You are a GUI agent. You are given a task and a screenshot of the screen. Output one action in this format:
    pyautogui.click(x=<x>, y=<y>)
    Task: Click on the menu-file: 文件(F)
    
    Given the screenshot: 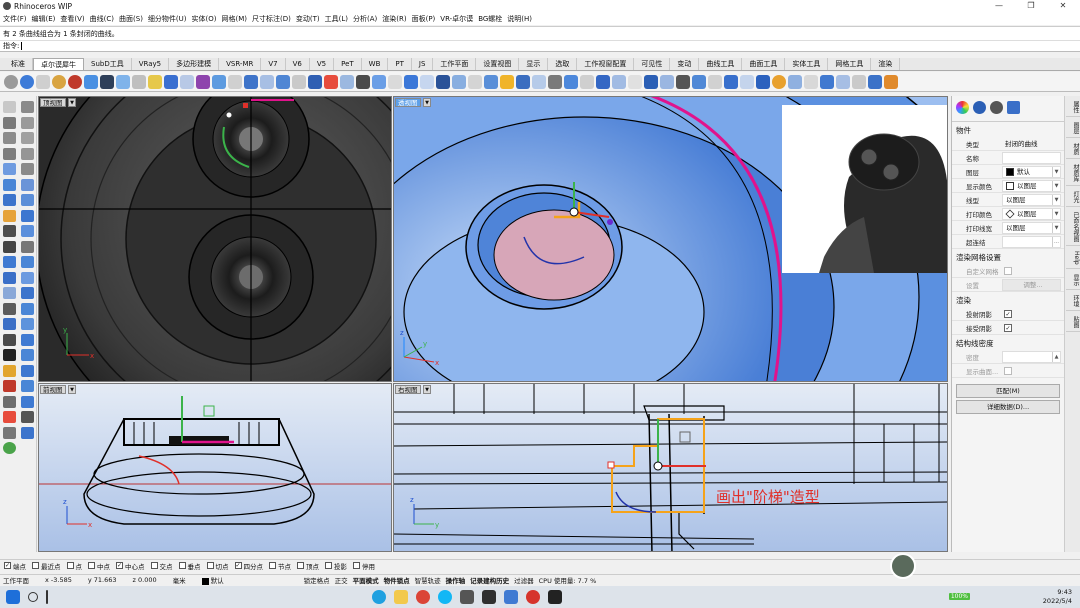 What is the action you would take?
    pyautogui.click(x=15, y=19)
    